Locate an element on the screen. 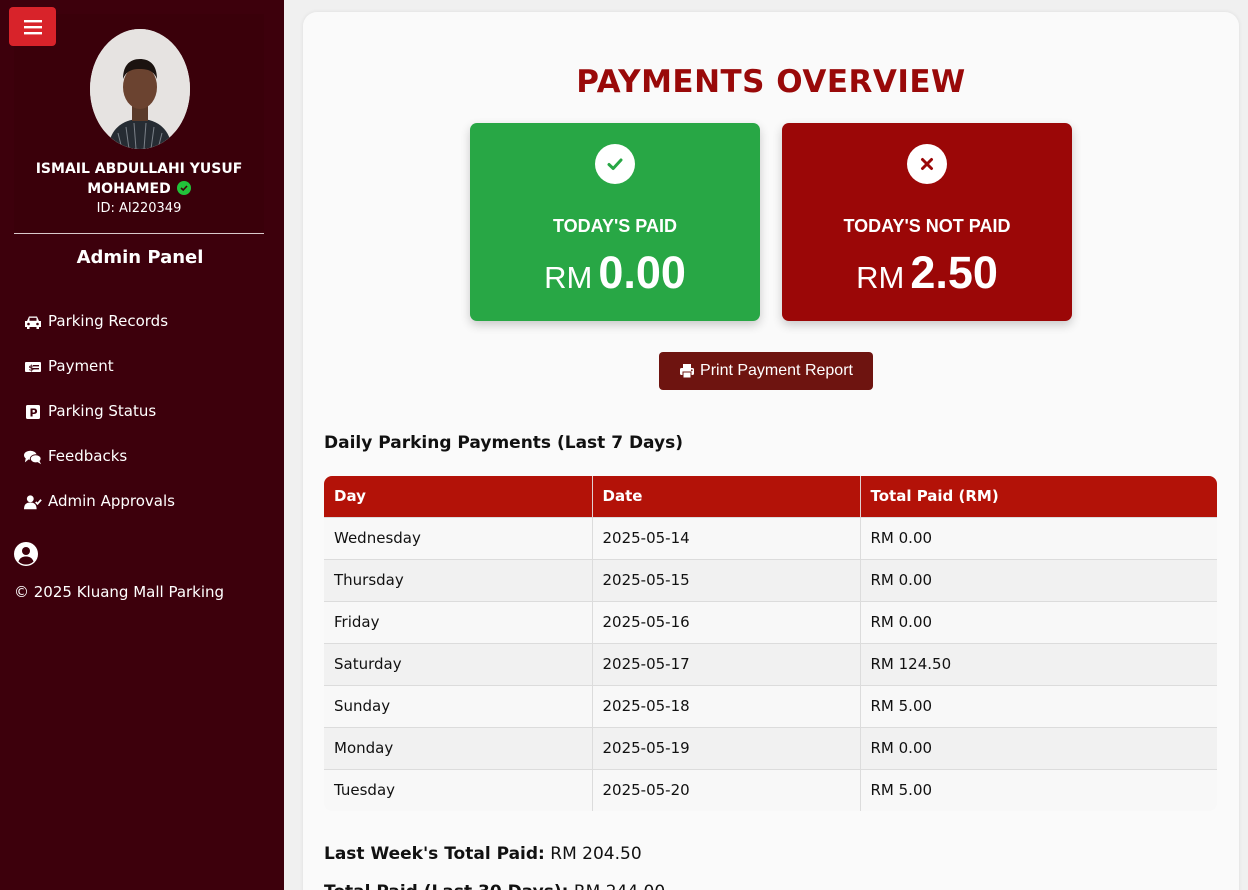 The height and width of the screenshot is (890, 1248). bars-icon is located at coordinates (32, 26).